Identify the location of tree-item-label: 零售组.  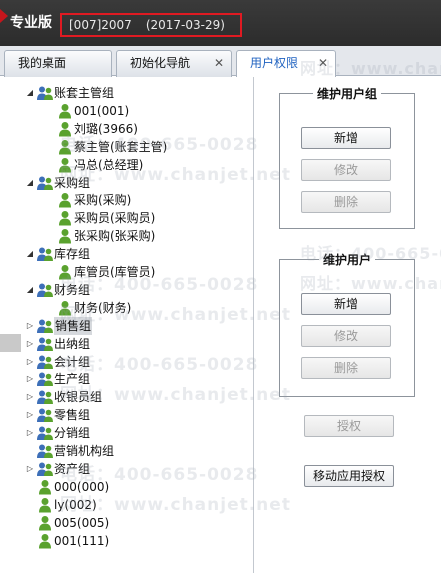
(72, 415).